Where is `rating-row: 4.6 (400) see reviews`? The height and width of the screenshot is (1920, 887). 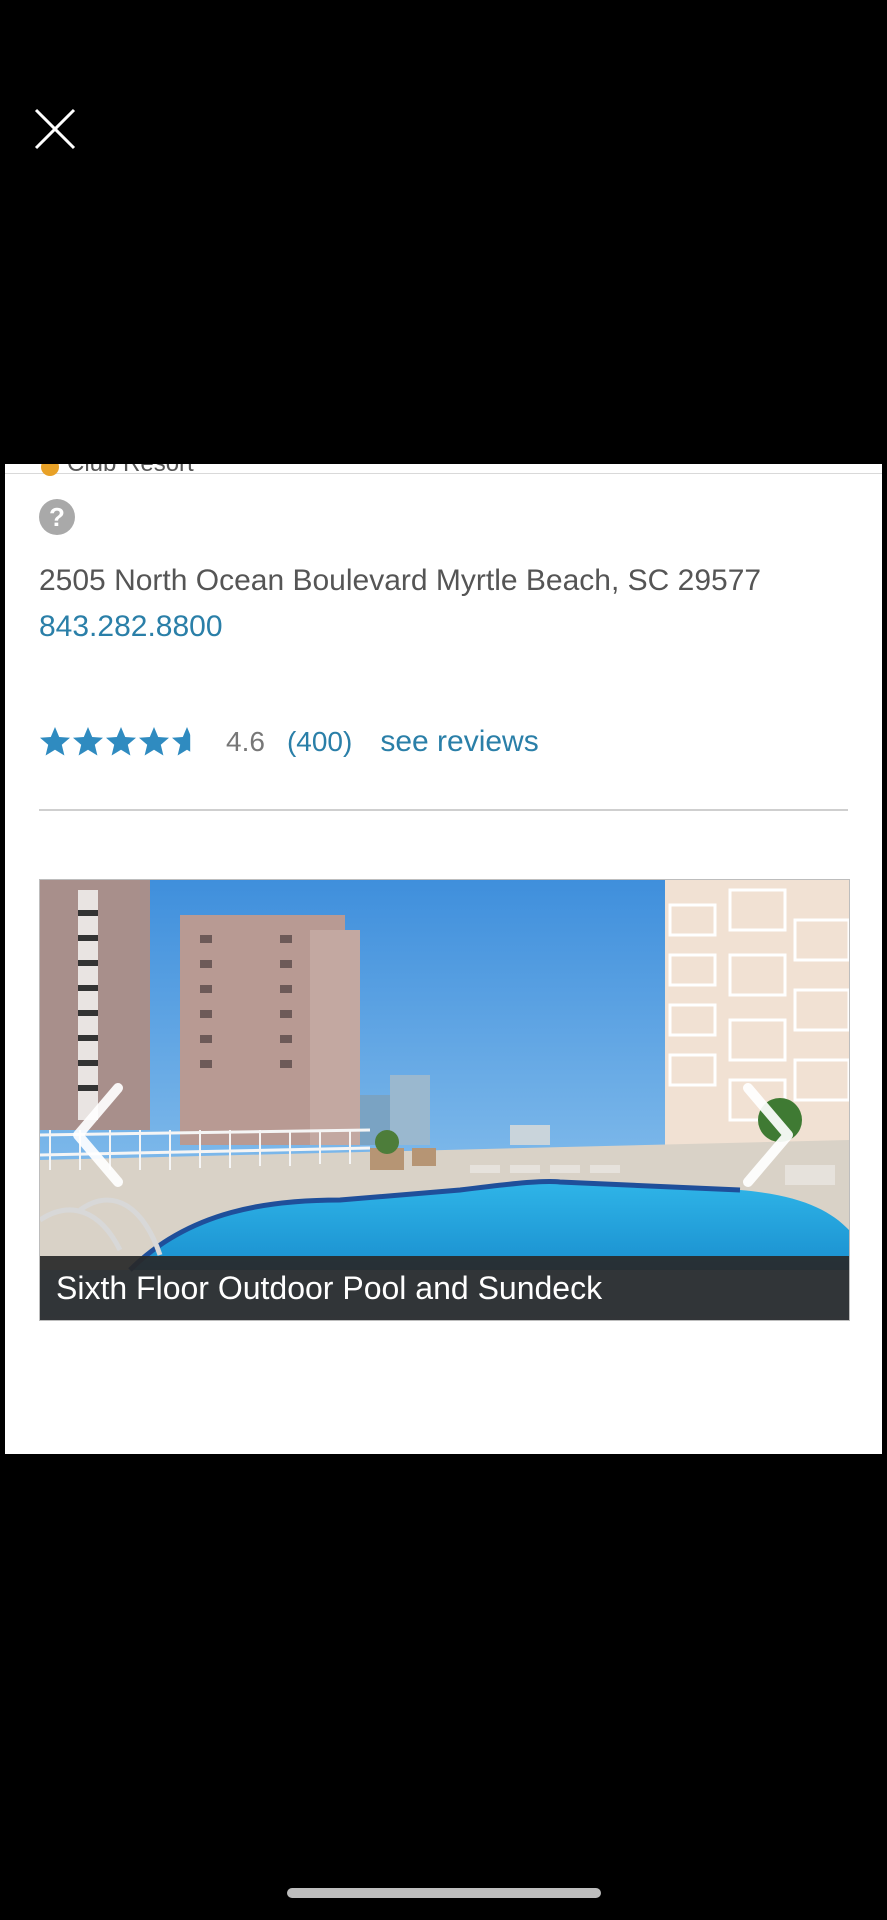 rating-row: 4.6 (400) see reviews is located at coordinates (289, 742).